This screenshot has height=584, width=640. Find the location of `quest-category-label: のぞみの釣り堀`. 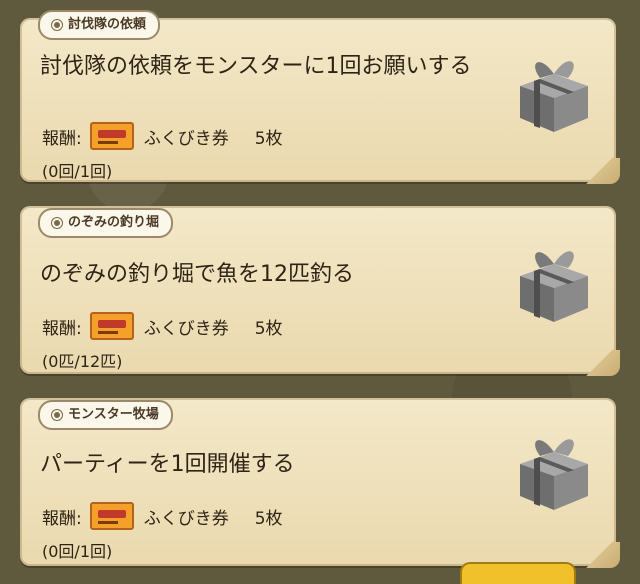

quest-category-label: のぞみの釣り堀 is located at coordinates (114, 222).